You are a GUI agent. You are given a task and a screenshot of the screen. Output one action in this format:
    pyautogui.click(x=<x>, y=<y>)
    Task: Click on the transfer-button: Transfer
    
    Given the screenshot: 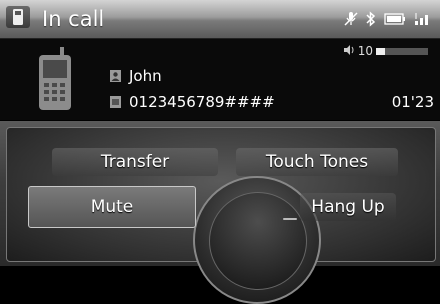 What is the action you would take?
    pyautogui.click(x=135, y=162)
    